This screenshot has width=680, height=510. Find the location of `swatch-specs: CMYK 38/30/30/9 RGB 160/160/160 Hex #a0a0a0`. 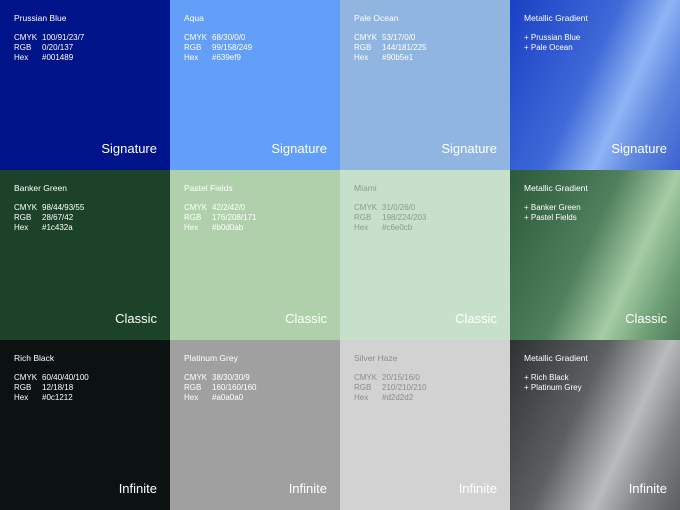

swatch-specs: CMYK 38/30/30/9 RGB 160/160/160 Hex #a0a0a0 is located at coordinates (255, 388).